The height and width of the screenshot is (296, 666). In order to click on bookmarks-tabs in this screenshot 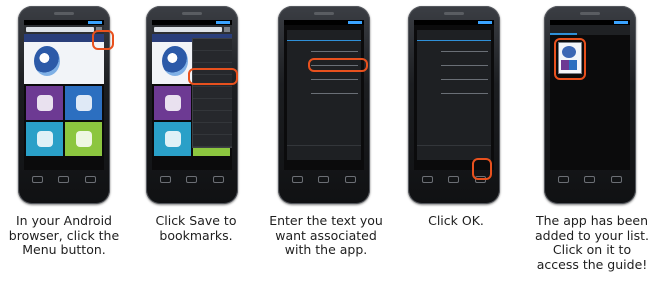, I will do `click(590, 30)`.